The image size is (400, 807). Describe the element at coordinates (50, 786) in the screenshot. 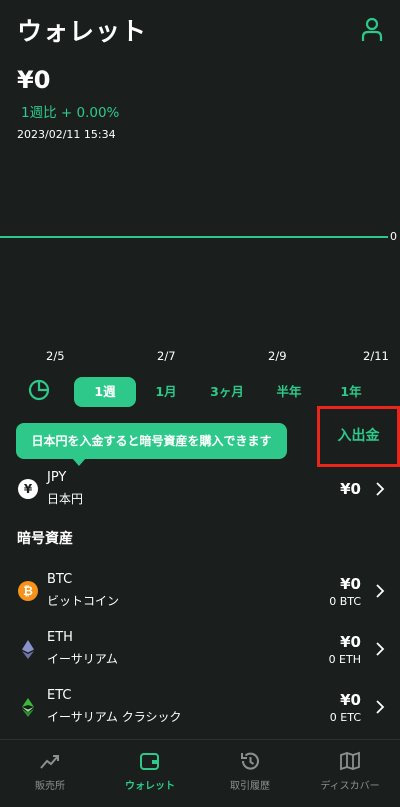

I see `tab-label: 販売所` at that location.